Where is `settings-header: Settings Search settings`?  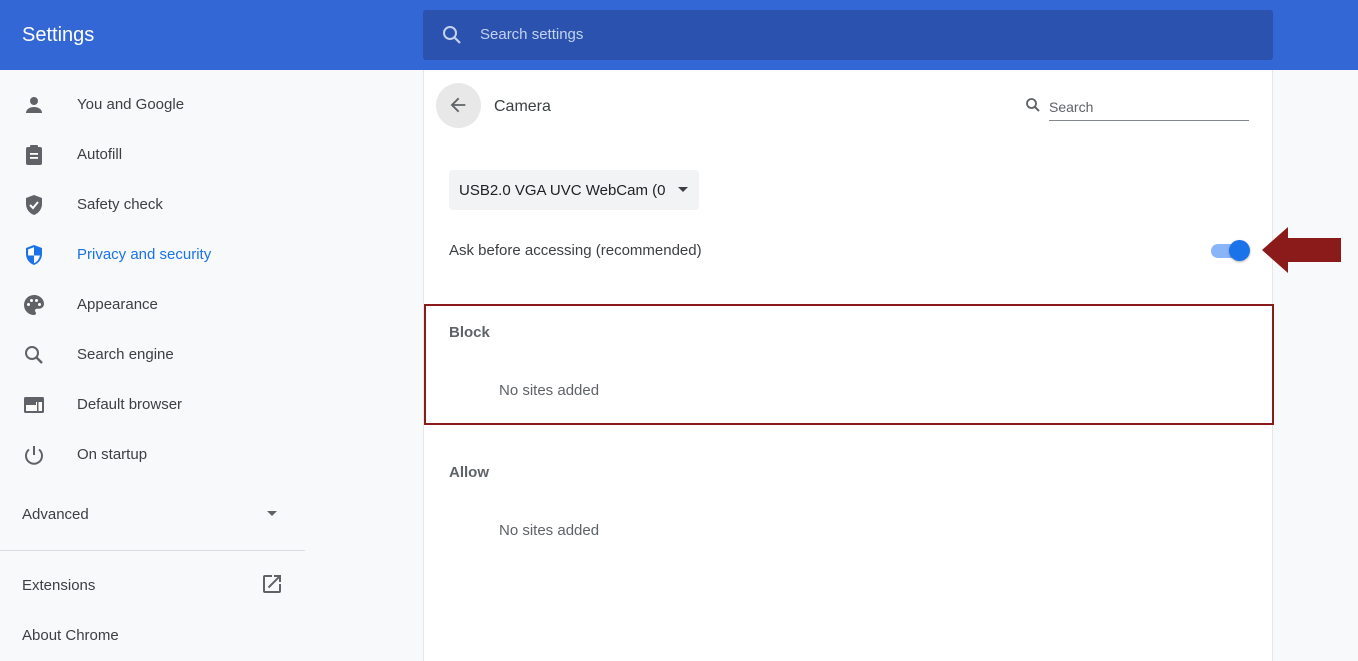
settings-header: Settings Search settings is located at coordinates (679, 35).